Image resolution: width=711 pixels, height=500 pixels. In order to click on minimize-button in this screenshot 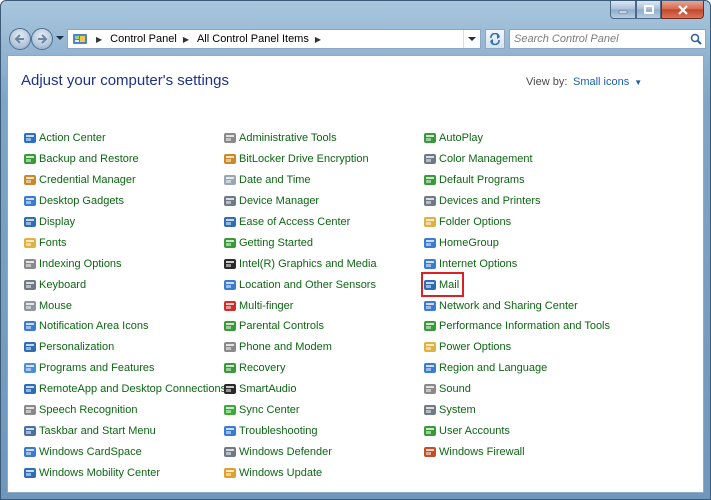, I will do `click(623, 10)`.